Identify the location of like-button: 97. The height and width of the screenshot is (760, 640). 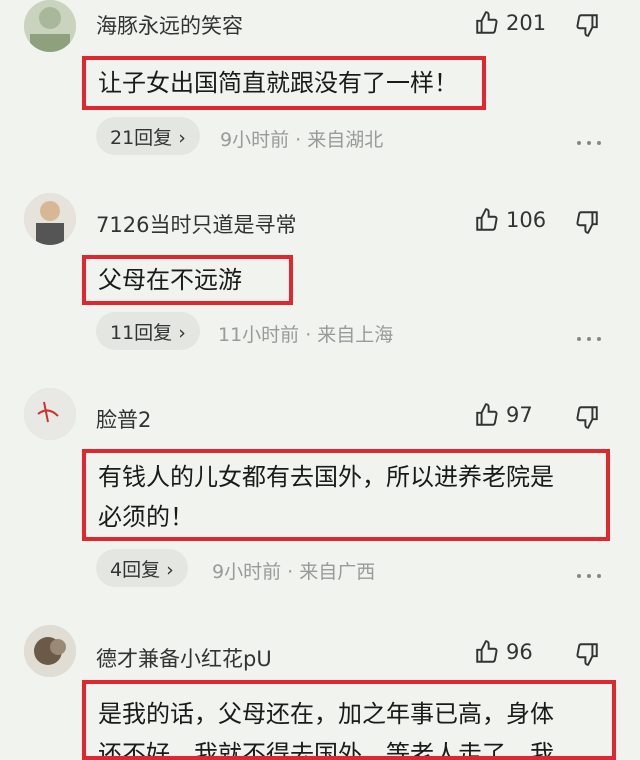
(503, 415).